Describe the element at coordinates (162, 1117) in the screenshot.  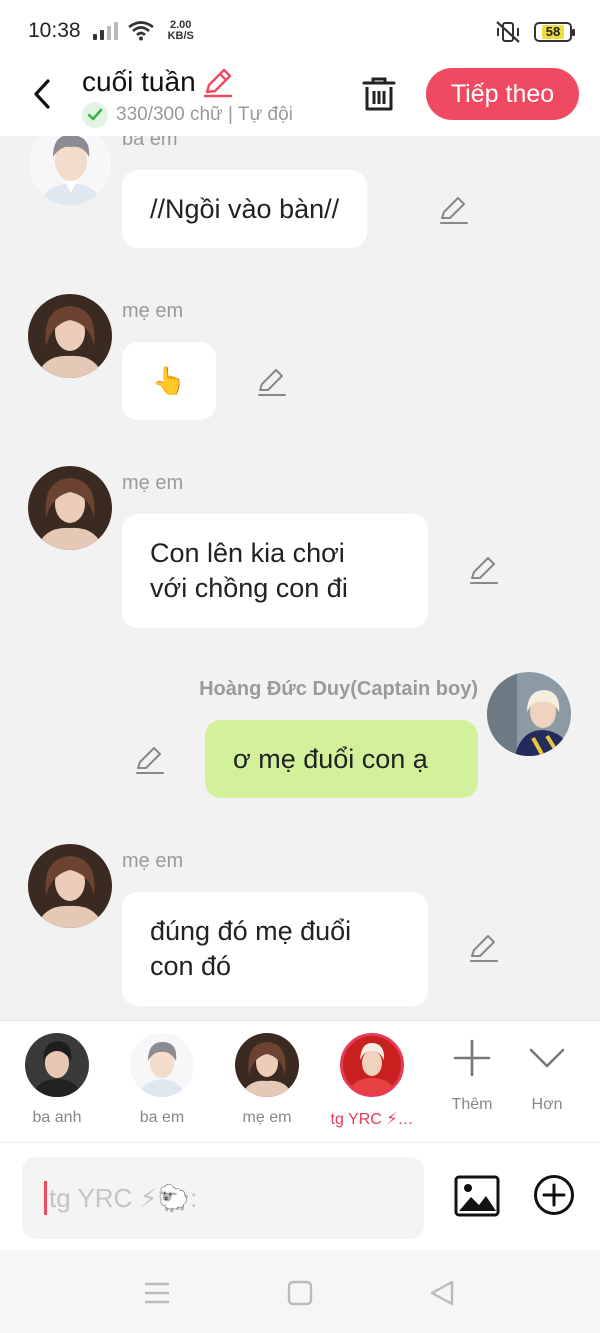
I see `character-label: ba em` at that location.